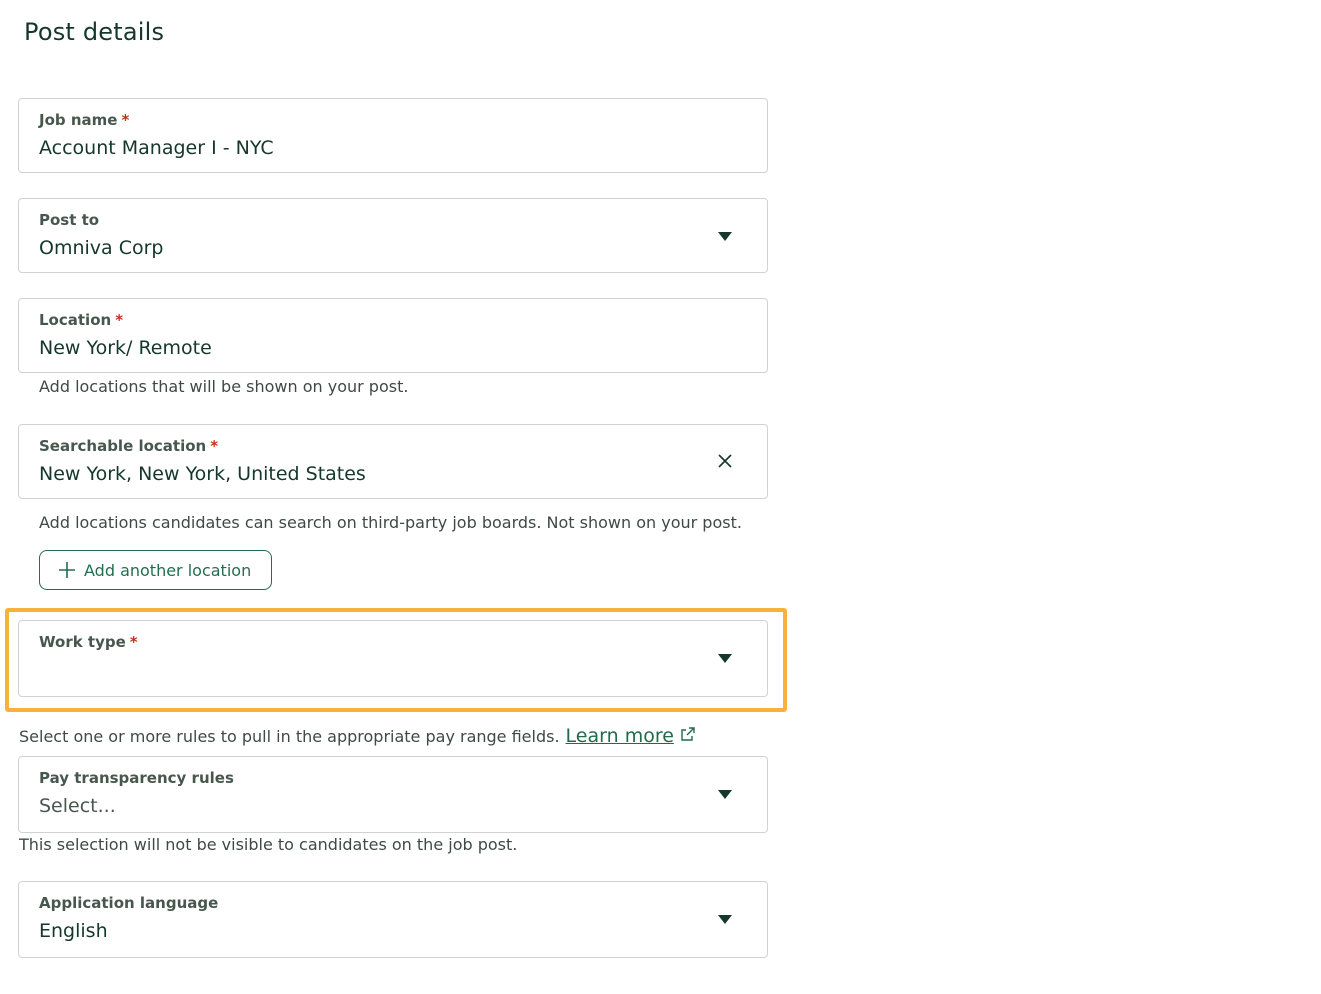  I want to click on post-to-label: Post to, so click(69, 220).